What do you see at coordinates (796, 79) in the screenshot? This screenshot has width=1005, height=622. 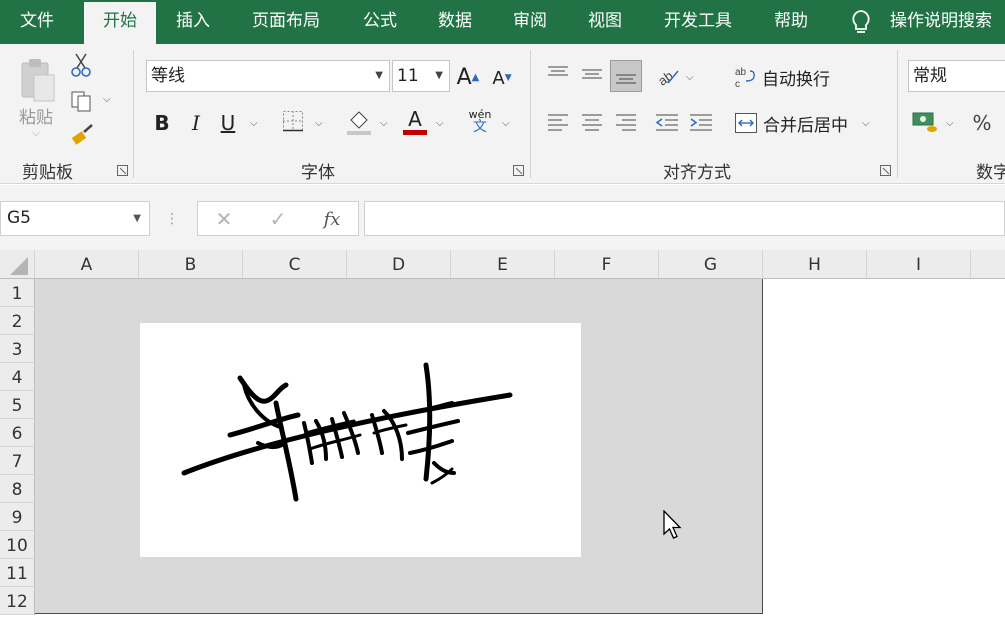 I see `wrap-text-label: 自动换行` at bounding box center [796, 79].